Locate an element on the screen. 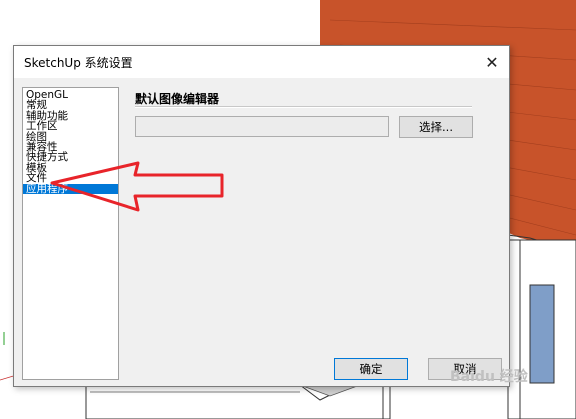 The width and height of the screenshot is (576, 419). watermark-logo: Baidu 经验 is located at coordinates (489, 377).